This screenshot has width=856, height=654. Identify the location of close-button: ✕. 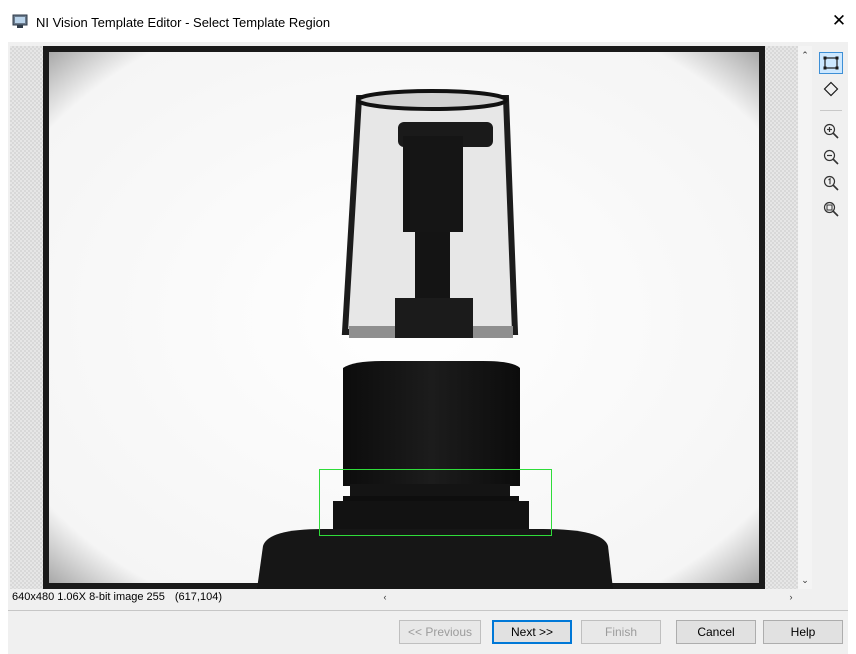
(839, 21).